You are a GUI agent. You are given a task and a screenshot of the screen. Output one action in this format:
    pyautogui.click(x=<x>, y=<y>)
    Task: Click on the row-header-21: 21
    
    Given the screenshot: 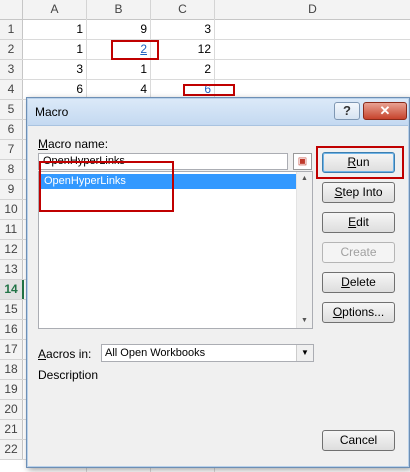 What is the action you would take?
    pyautogui.click(x=11, y=430)
    